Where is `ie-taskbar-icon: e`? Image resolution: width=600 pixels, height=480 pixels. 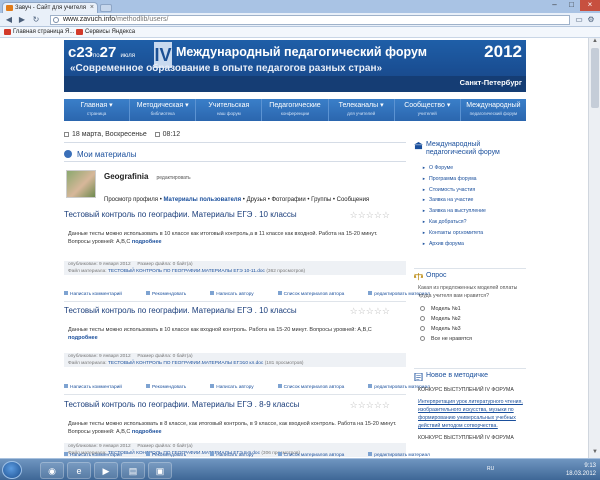 ie-taskbar-icon: e is located at coordinates (79, 470).